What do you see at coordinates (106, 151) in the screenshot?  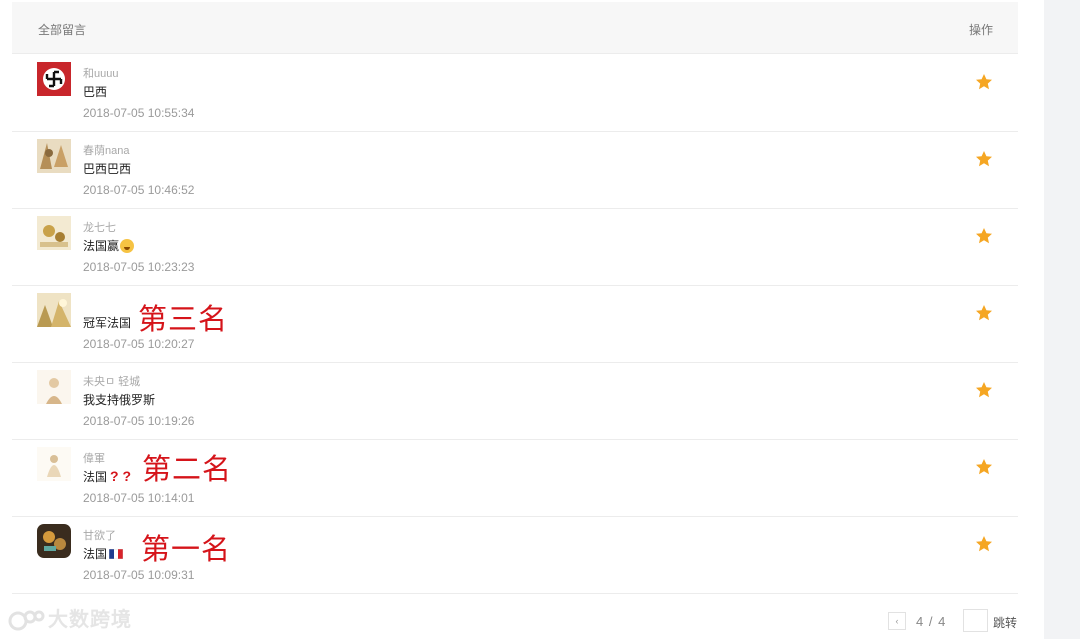 I see `comment-nickname: 春荫nana` at bounding box center [106, 151].